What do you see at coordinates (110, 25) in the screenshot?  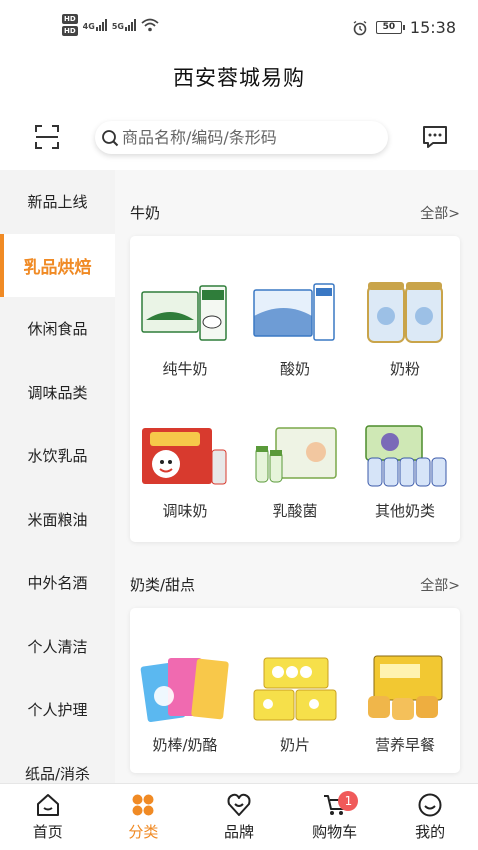 I see `network-indicators: HD HD 4G 5G` at bounding box center [110, 25].